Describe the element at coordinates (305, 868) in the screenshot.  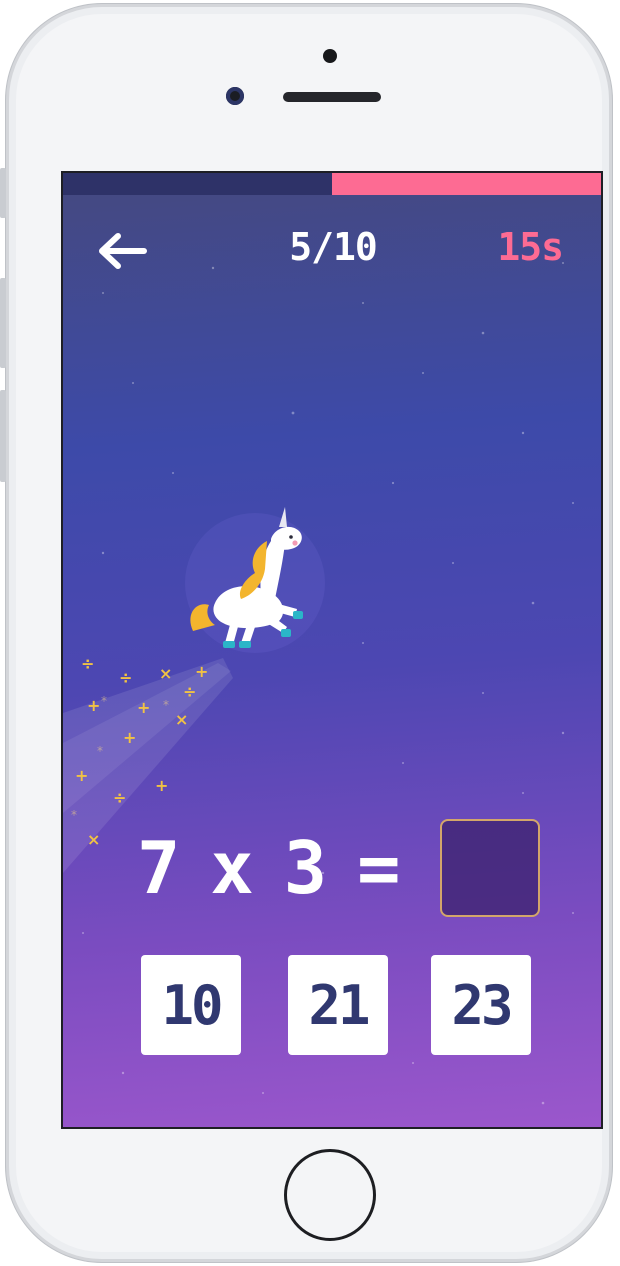
I see `right-operand: 3` at that location.